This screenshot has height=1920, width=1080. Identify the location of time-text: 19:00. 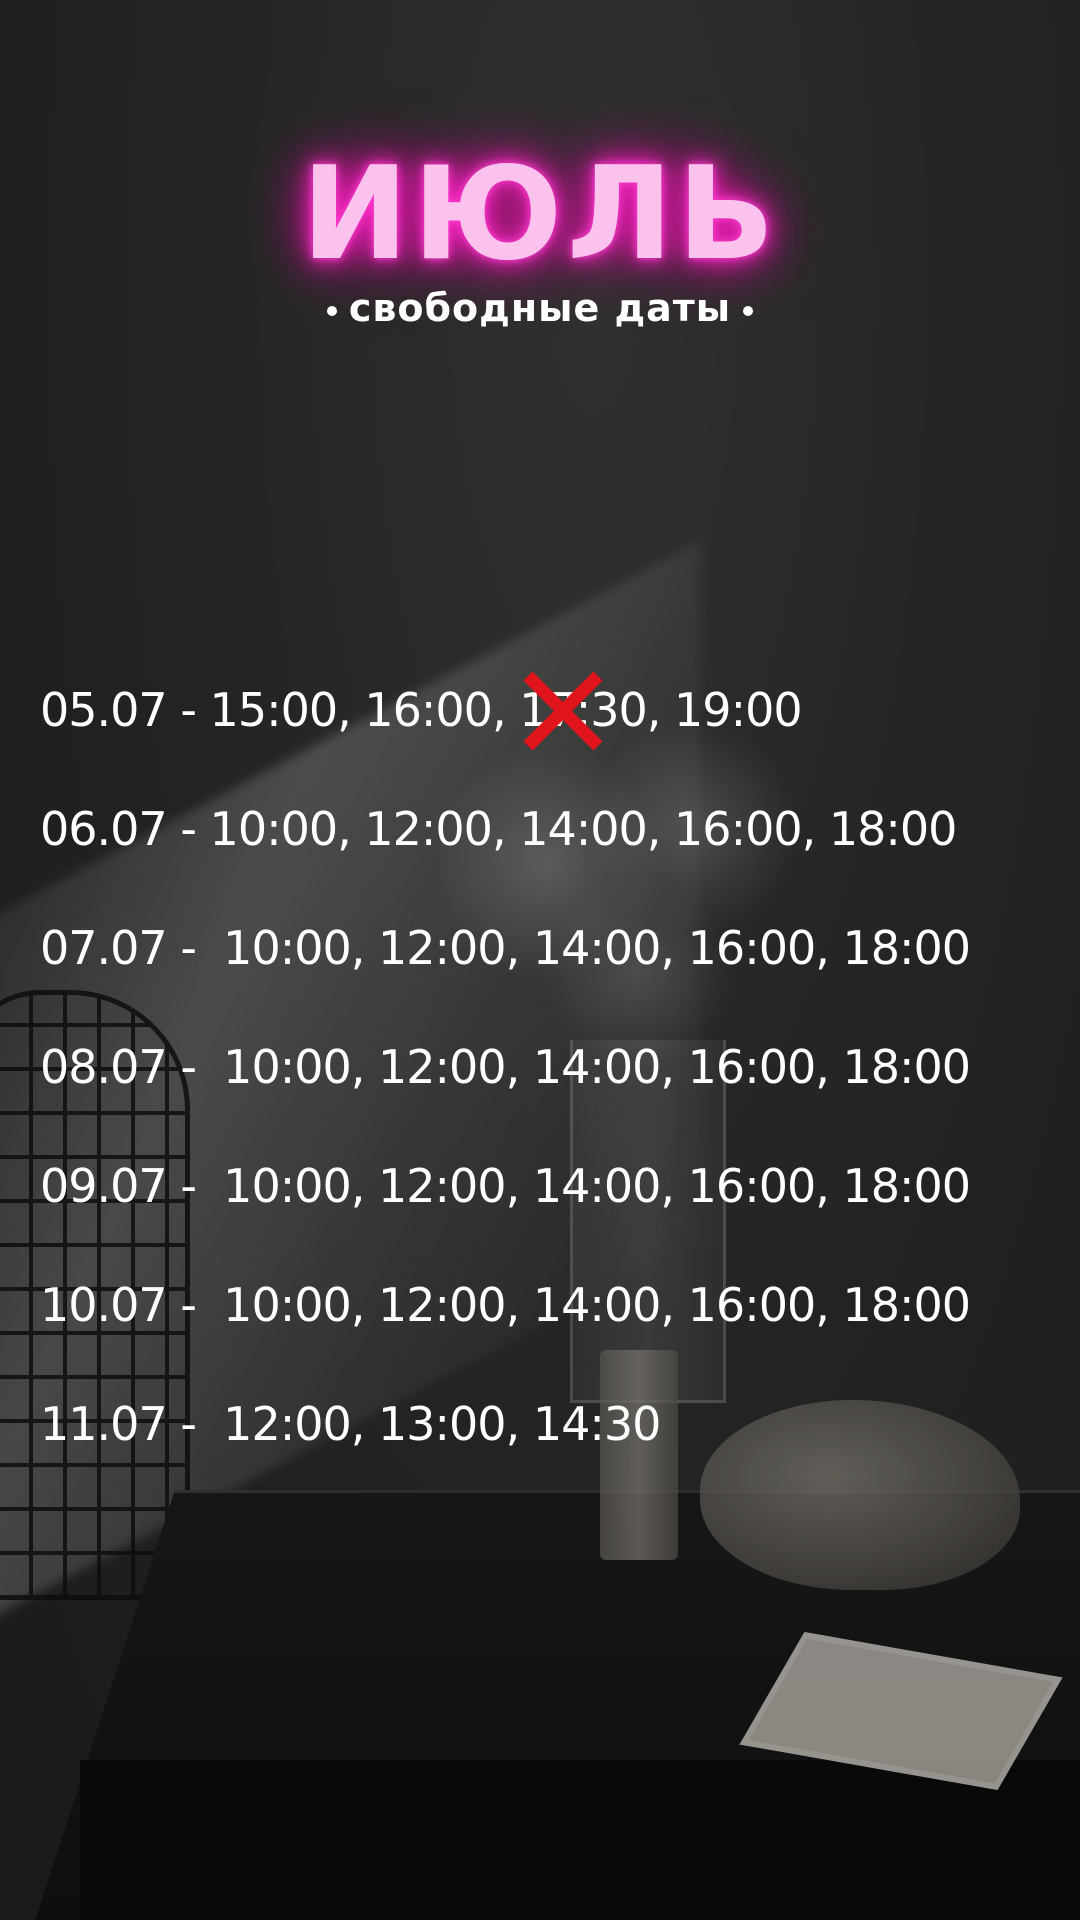
(738, 710).